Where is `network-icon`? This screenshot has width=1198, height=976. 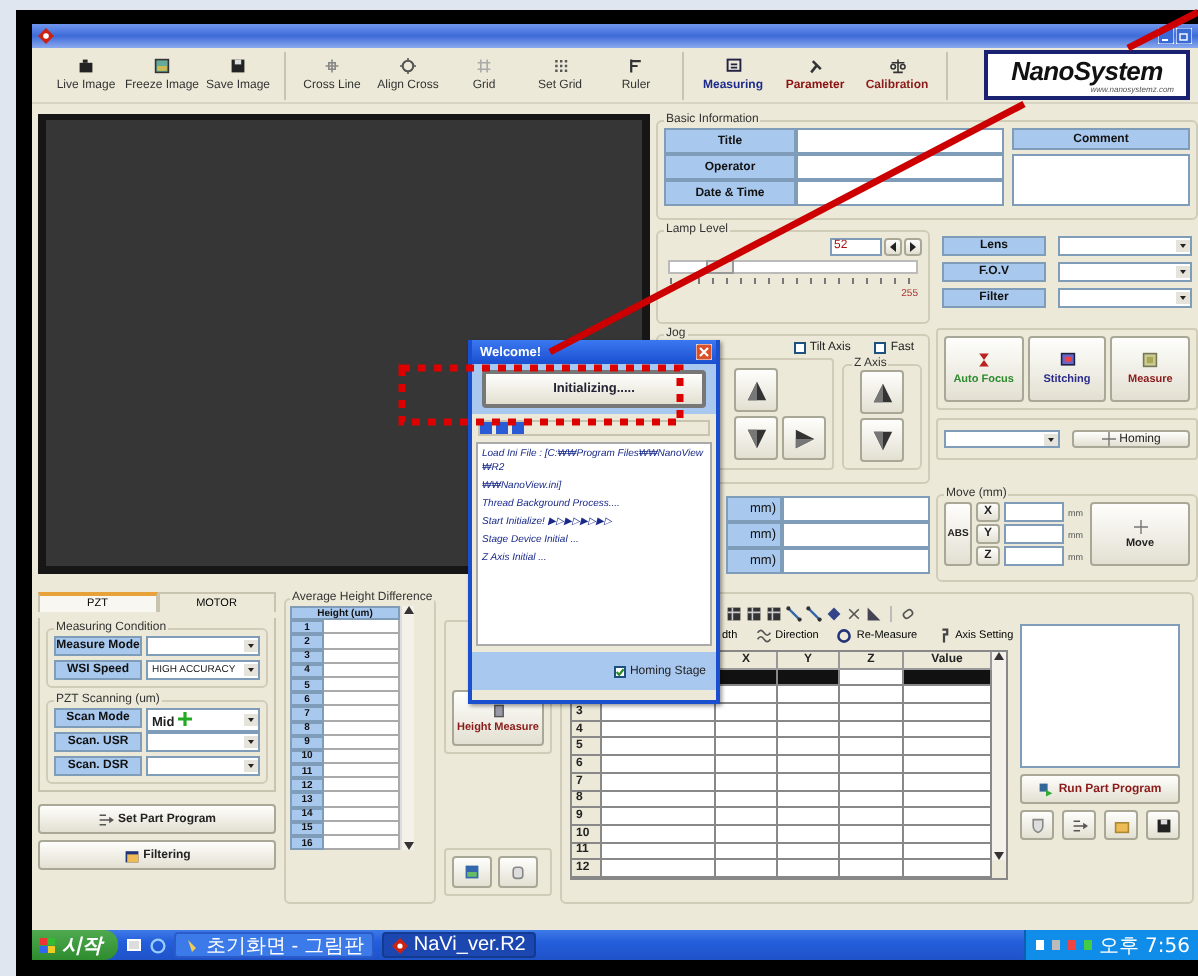
network-icon is located at coordinates (1040, 945).